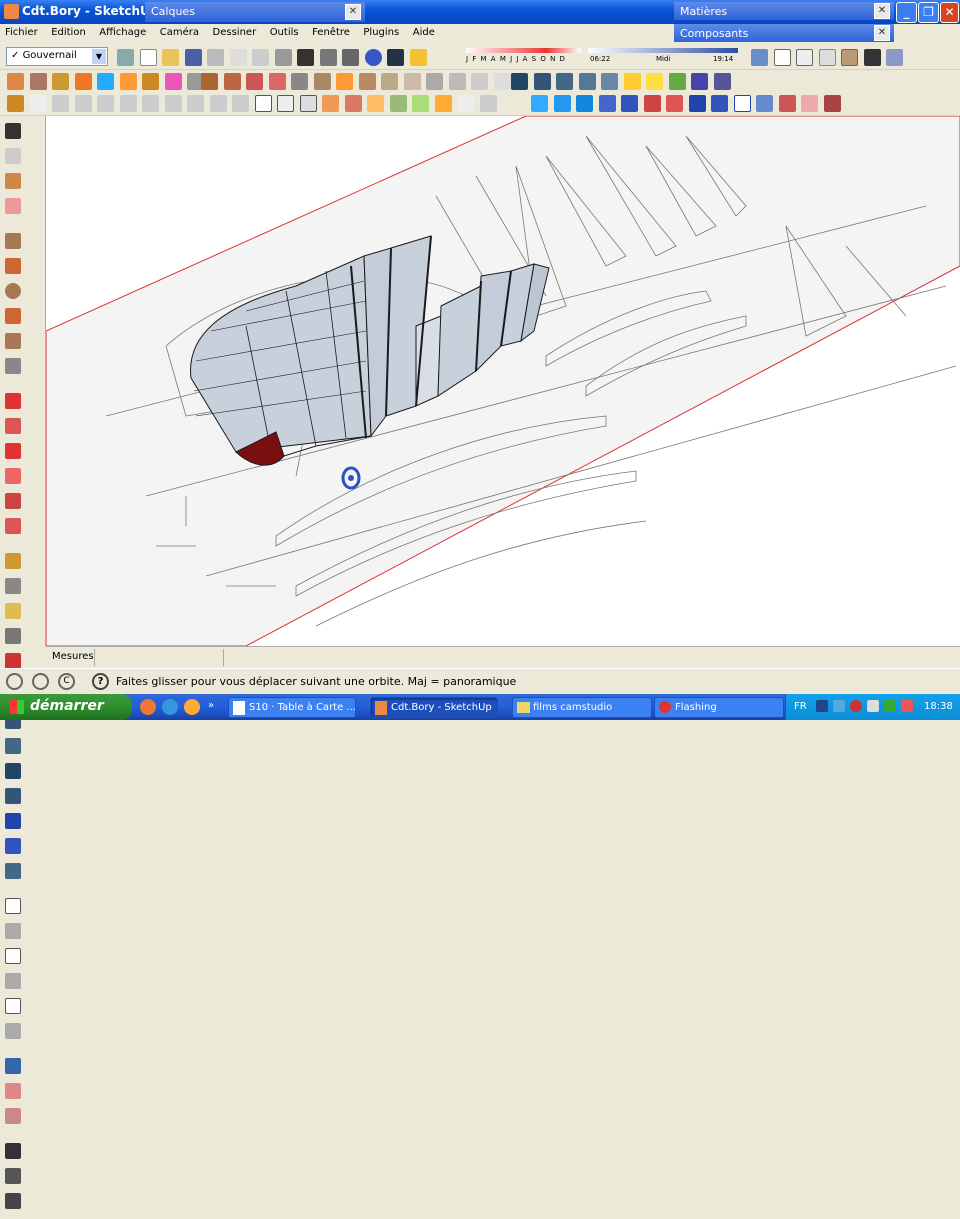 This screenshot has width=960, height=1219. Describe the element at coordinates (822, 706) in the screenshot. I see `tray-help-icon` at that location.